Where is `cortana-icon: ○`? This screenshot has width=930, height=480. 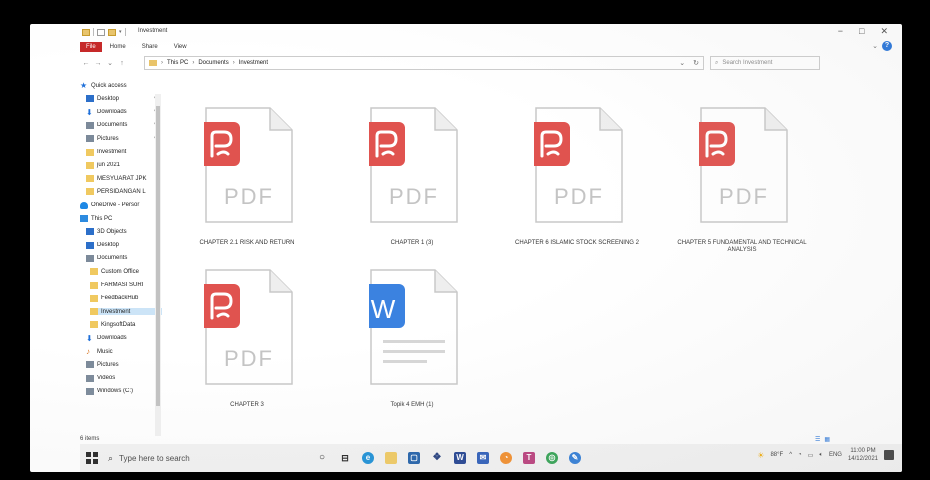
cortana-icon: ○ is located at coordinates (322, 458).